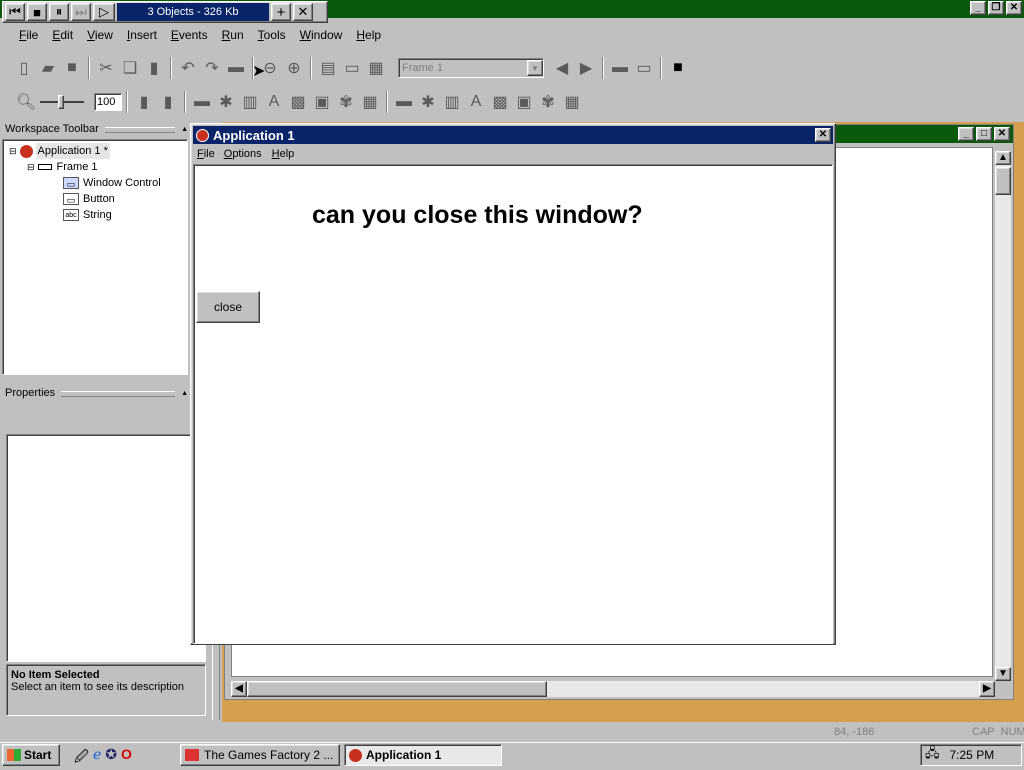  I want to click on step-icon: ⏭, so click(81, 12).